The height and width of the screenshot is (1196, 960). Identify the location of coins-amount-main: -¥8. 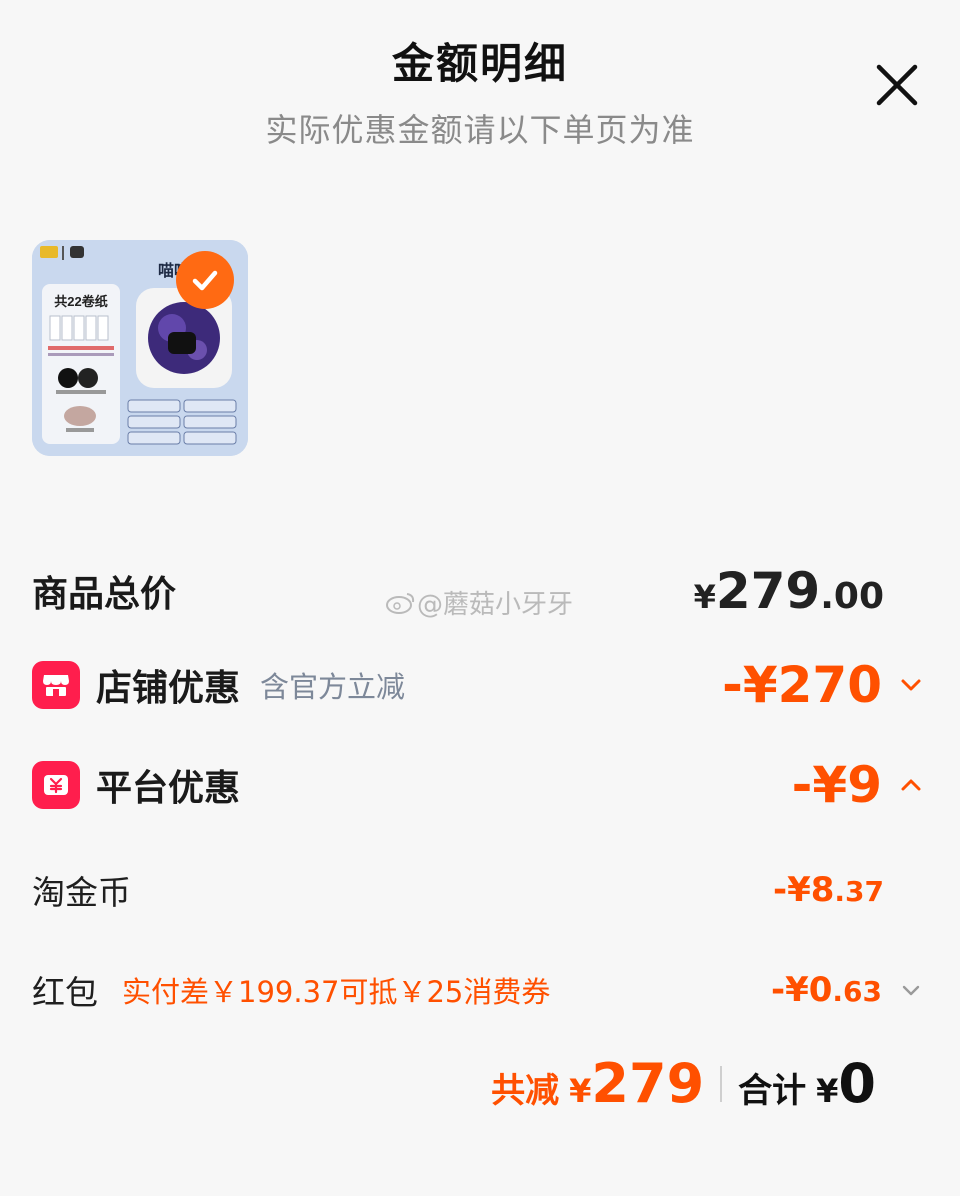
(803, 890).